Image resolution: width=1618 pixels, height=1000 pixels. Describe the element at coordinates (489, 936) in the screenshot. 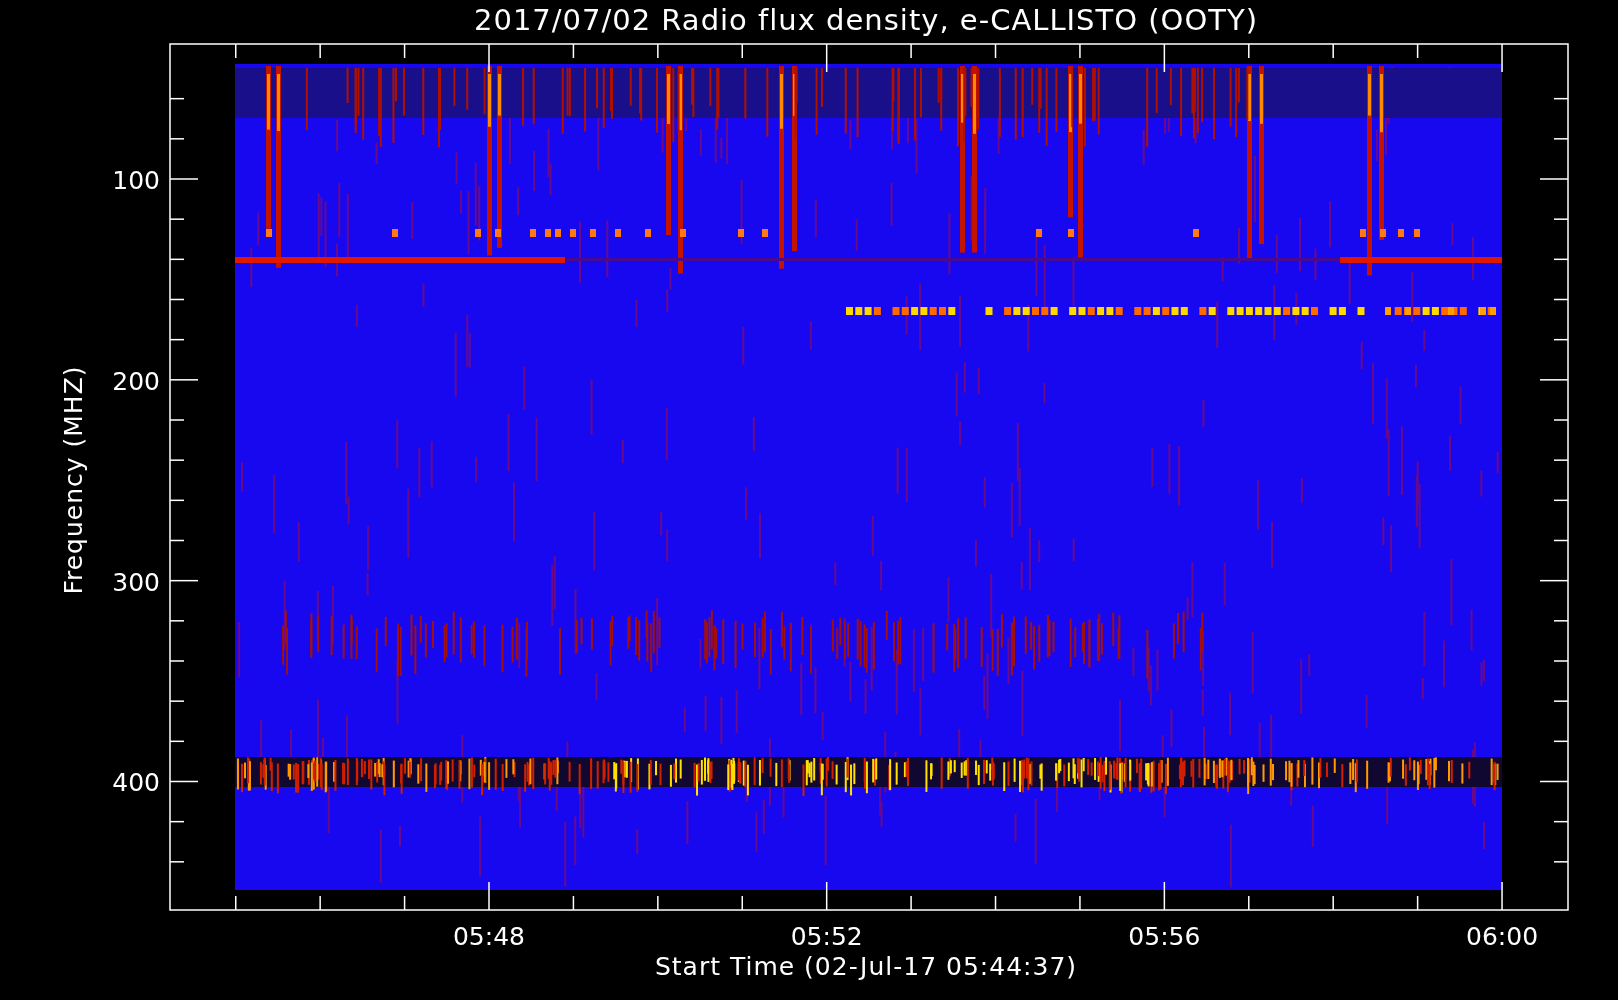

I see `x-tick-label: 05:48` at that location.